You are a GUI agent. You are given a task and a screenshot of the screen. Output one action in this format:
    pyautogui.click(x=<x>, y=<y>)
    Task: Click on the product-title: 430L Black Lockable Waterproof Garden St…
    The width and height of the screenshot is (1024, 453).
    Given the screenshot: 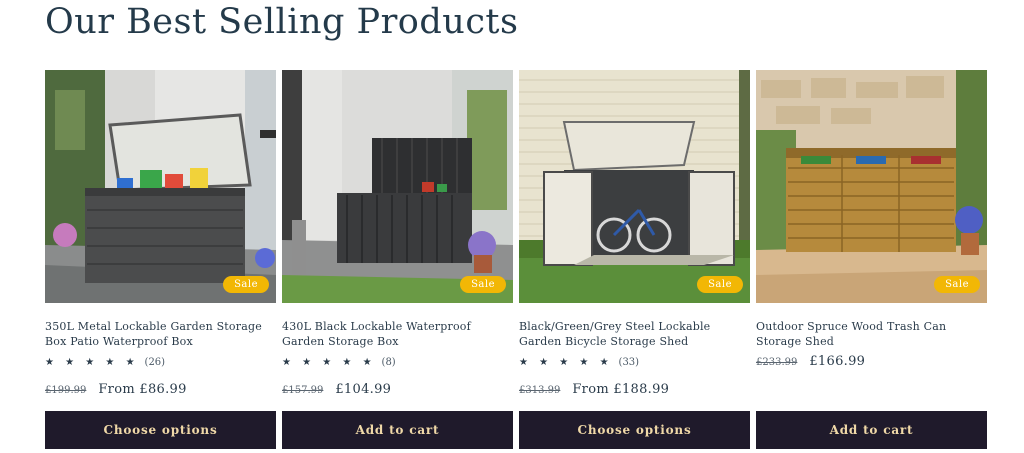 What is the action you would take?
    pyautogui.click(x=397, y=334)
    